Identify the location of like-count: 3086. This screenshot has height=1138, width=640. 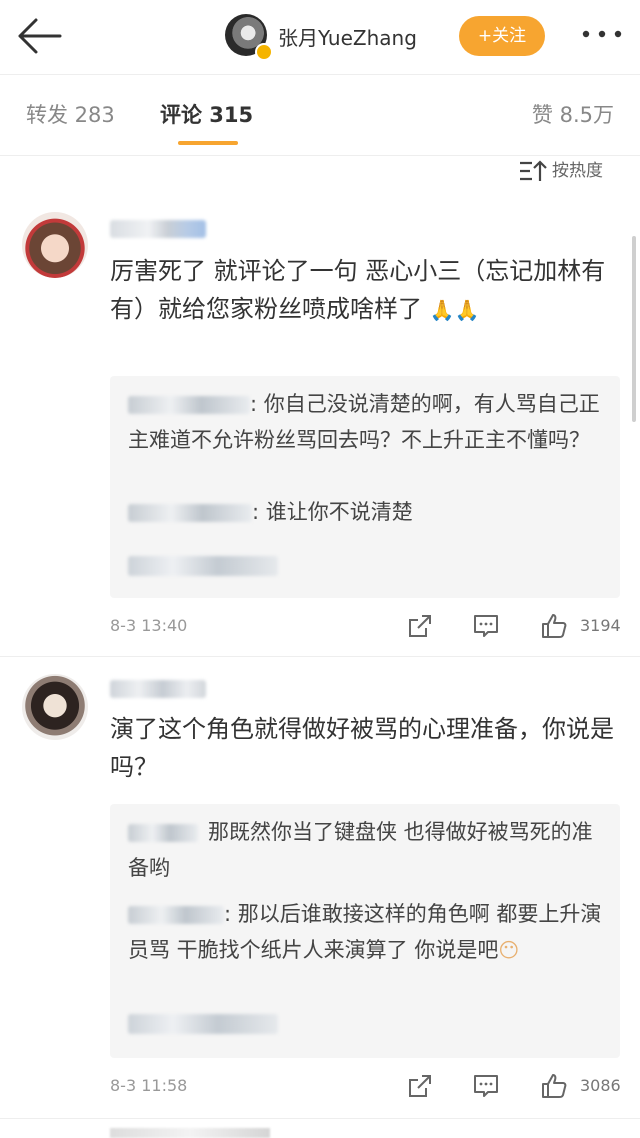
(600, 1085).